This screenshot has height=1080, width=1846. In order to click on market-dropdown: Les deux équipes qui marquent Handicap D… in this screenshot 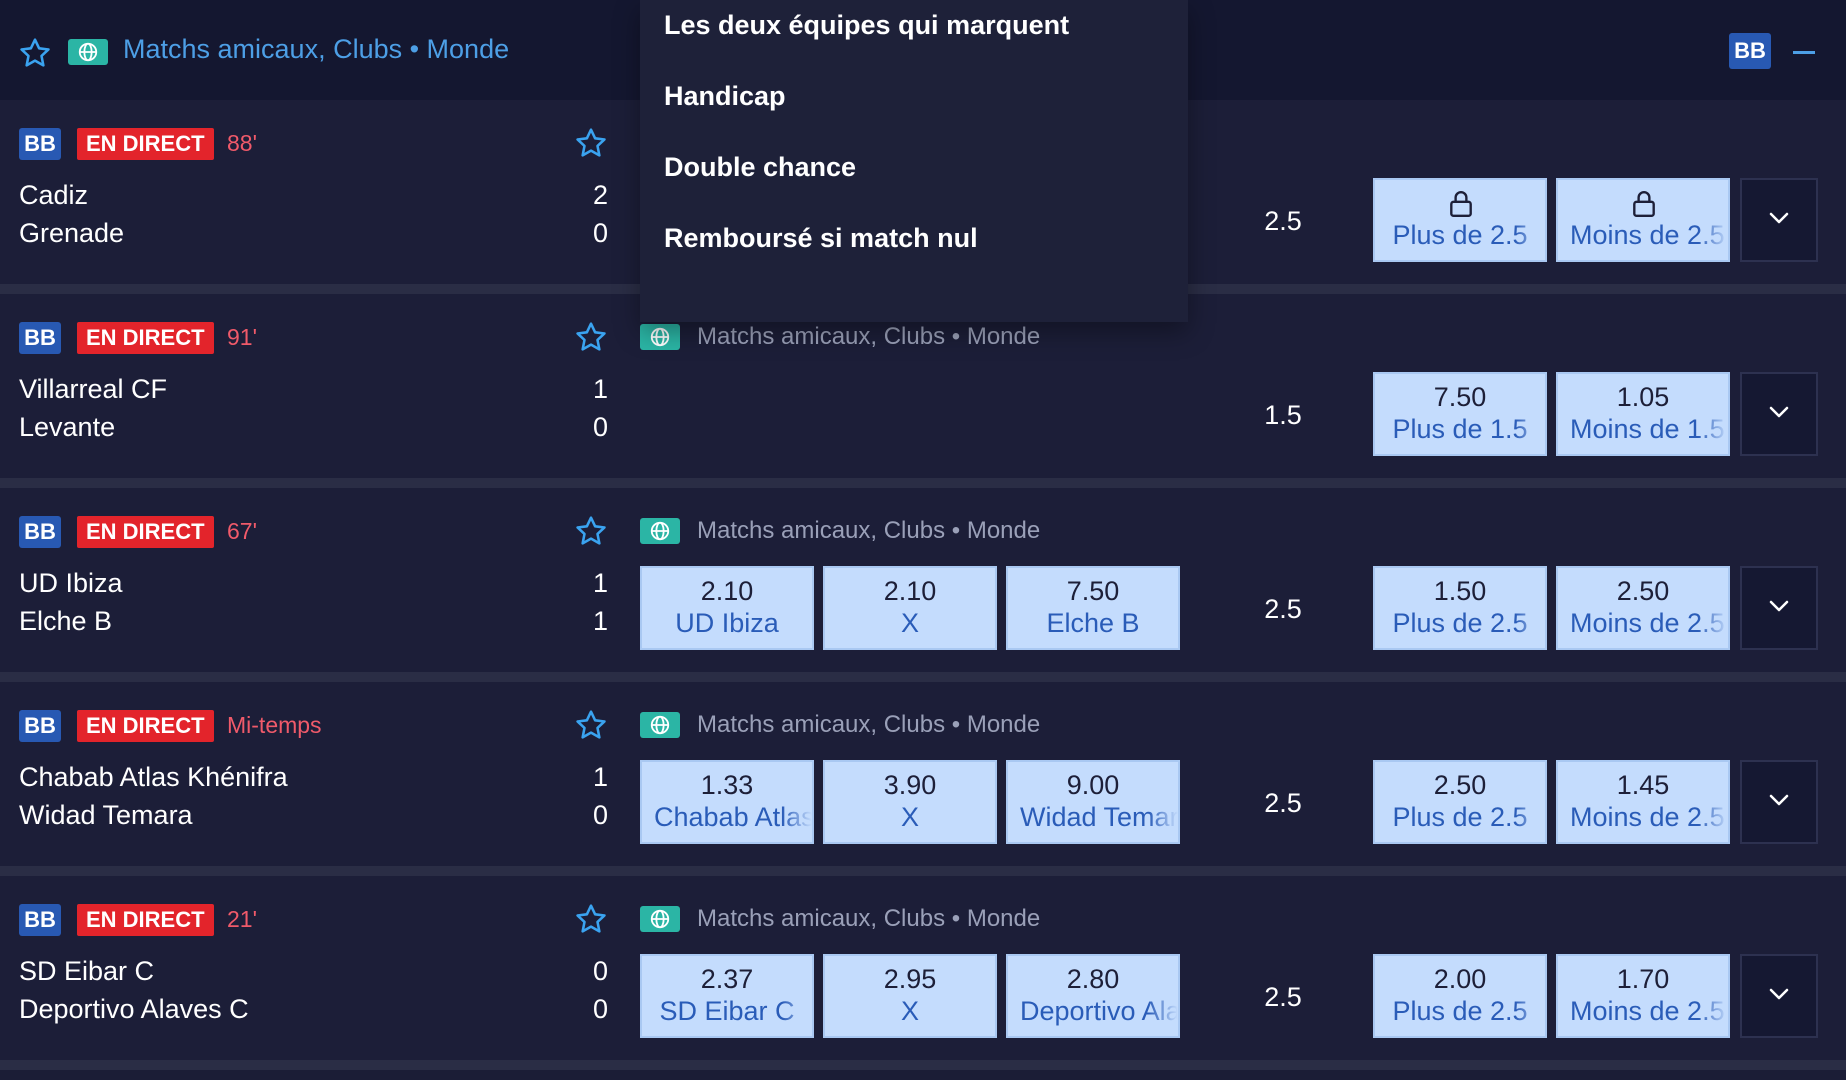, I will do `click(914, 161)`.